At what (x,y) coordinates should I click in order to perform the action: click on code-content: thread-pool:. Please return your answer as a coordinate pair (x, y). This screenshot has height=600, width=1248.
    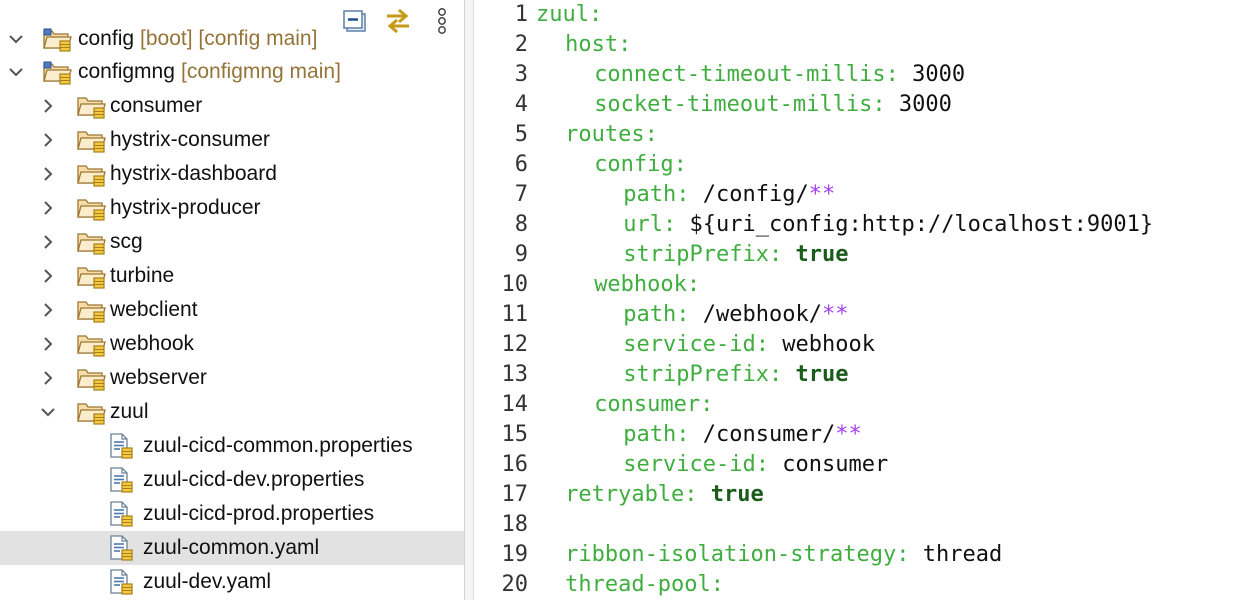
    Looking at the image, I should click on (644, 585).